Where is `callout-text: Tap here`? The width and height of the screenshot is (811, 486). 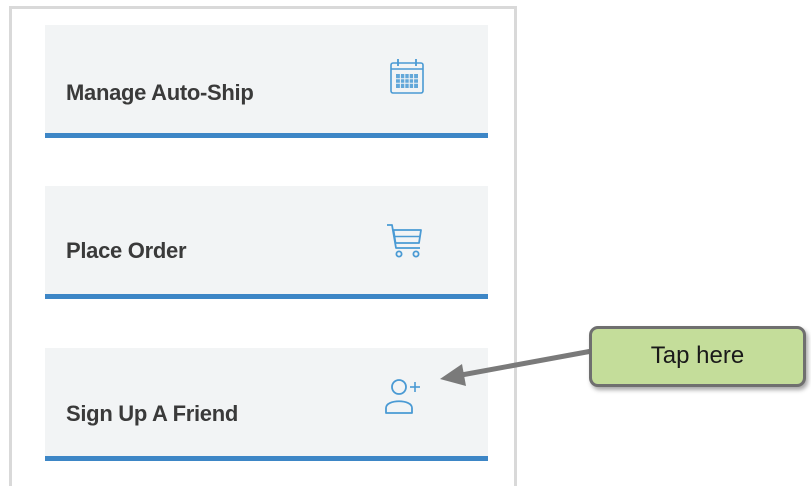 callout-text: Tap here is located at coordinates (697, 355).